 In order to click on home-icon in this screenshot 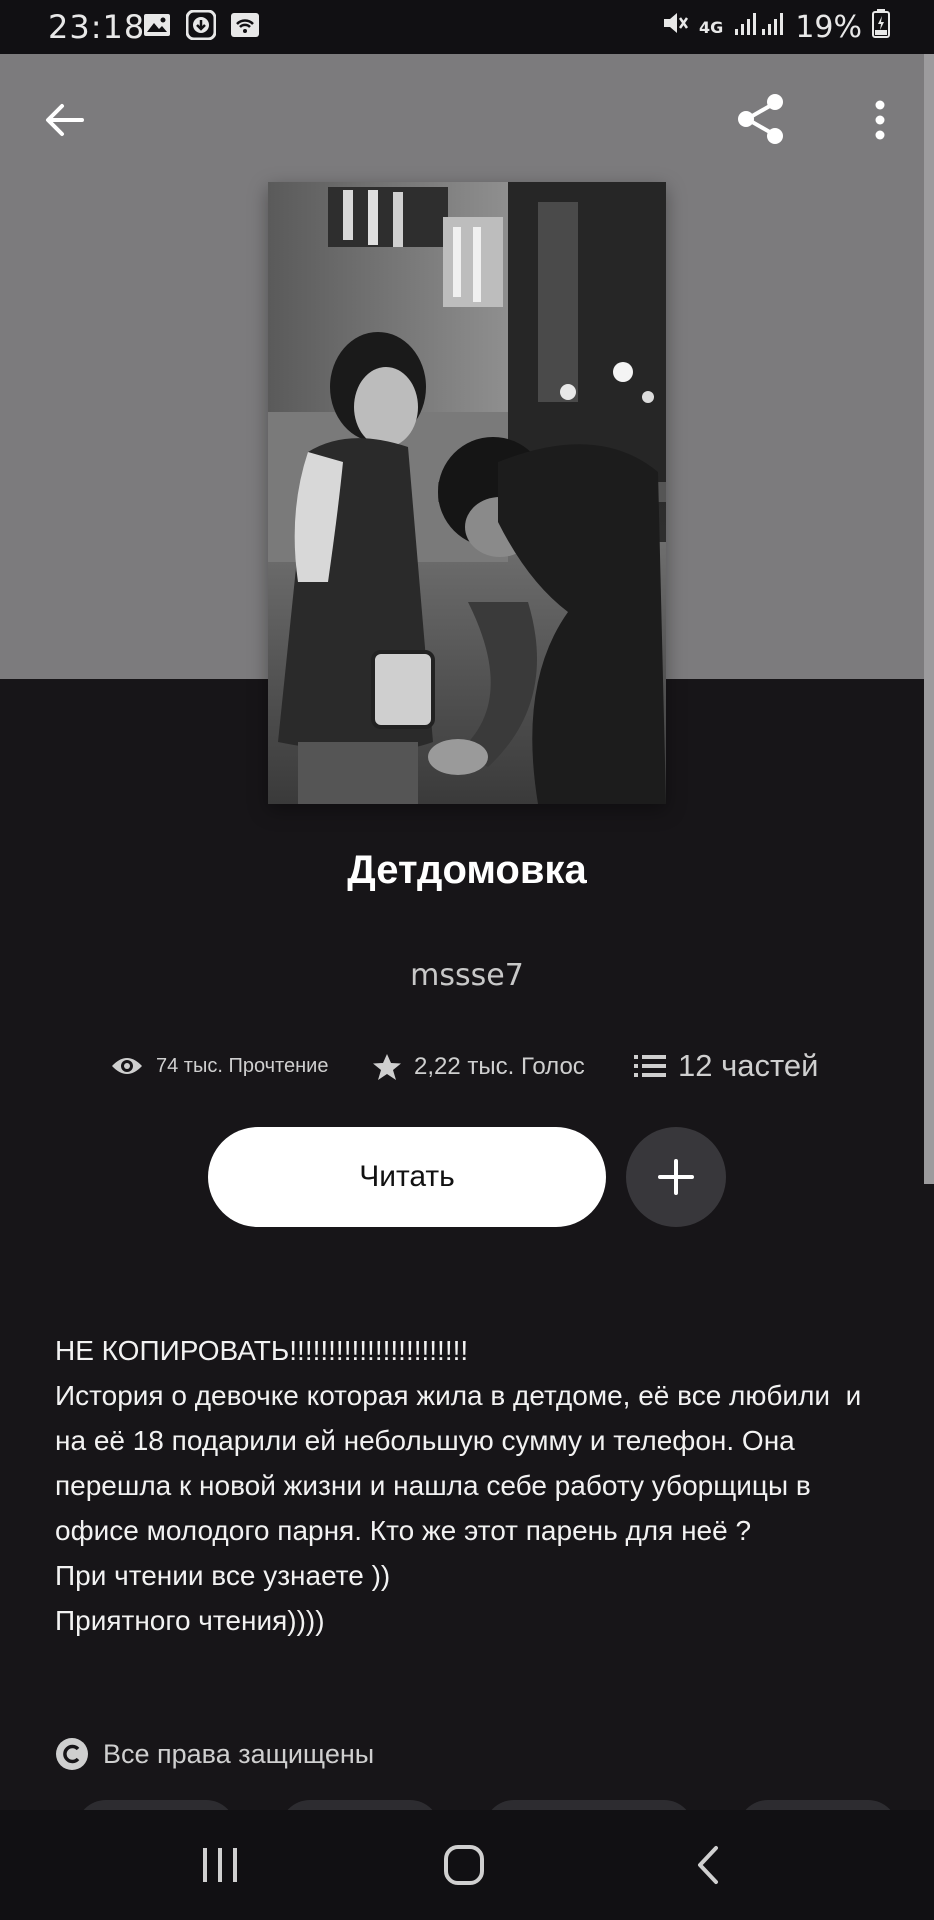, I will do `click(464, 1865)`.